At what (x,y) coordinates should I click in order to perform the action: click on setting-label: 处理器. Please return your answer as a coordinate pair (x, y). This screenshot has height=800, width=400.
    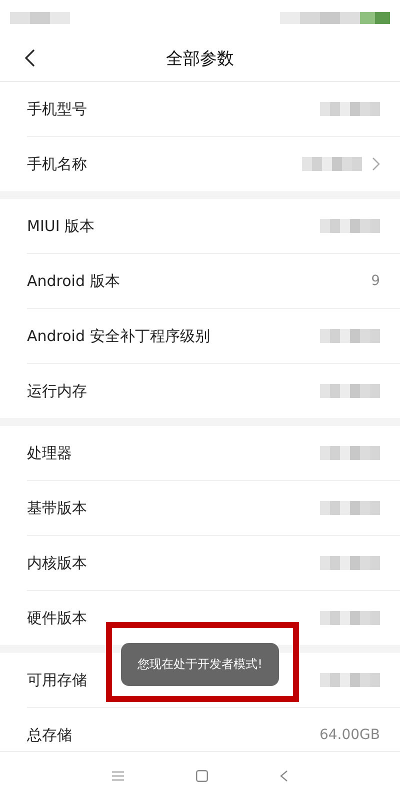
    Looking at the image, I should click on (49, 453).